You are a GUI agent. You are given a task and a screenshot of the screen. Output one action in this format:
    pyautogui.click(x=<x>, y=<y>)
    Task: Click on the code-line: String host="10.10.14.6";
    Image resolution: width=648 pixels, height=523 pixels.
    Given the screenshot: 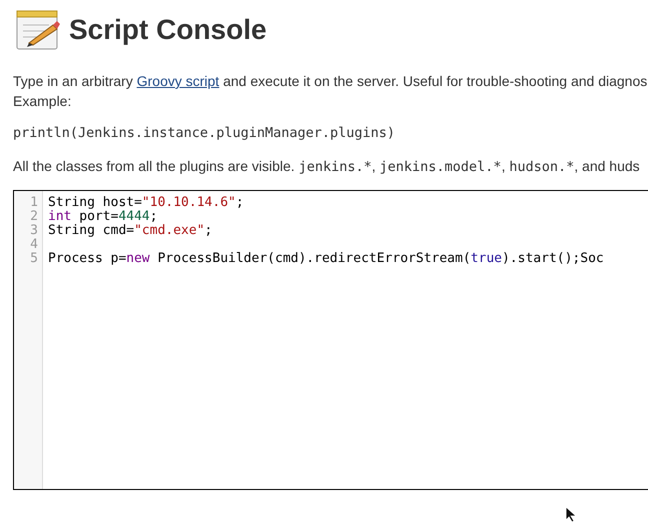 What is the action you would take?
    pyautogui.click(x=146, y=202)
    